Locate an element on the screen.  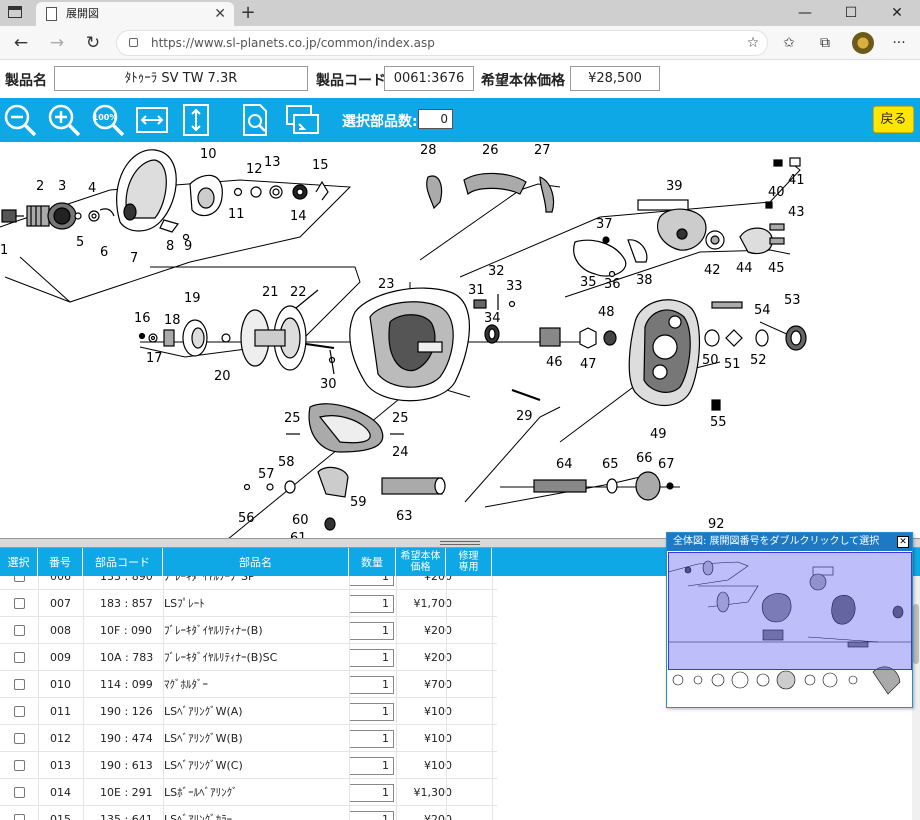
part-number-label: 39 is located at coordinates (674, 186).